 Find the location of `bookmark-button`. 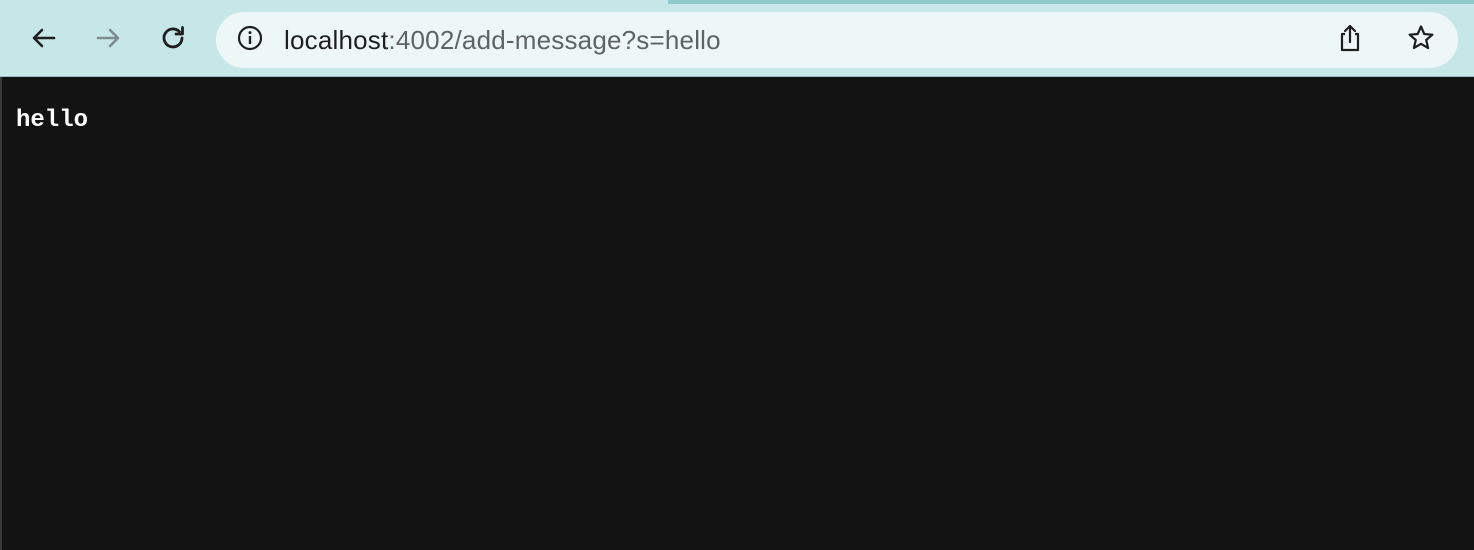

bookmark-button is located at coordinates (1421, 40).